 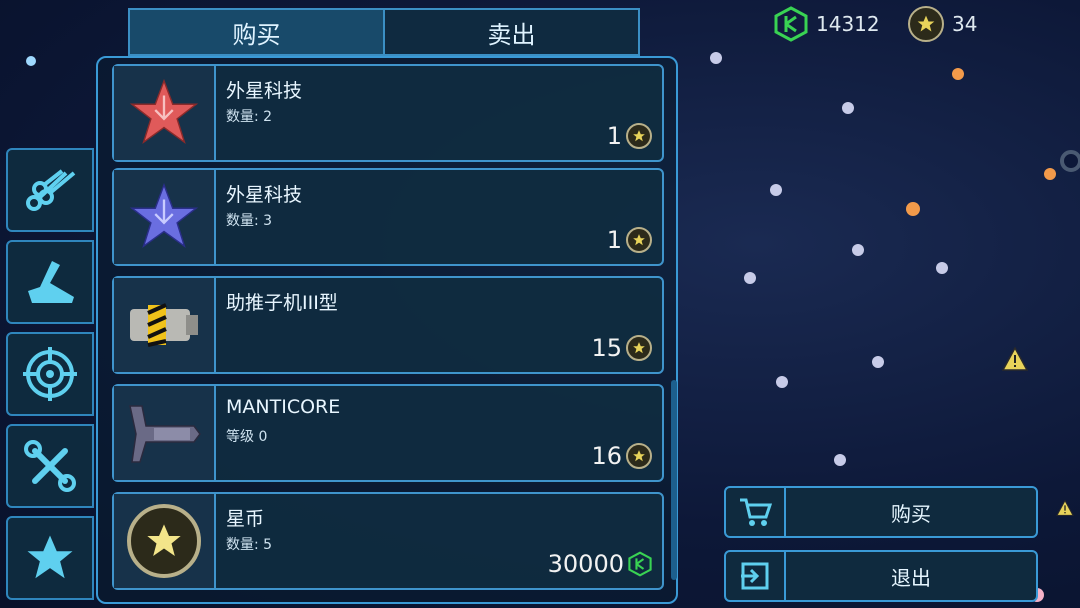 I want to click on category-sidebar, so click(x=50, y=378).